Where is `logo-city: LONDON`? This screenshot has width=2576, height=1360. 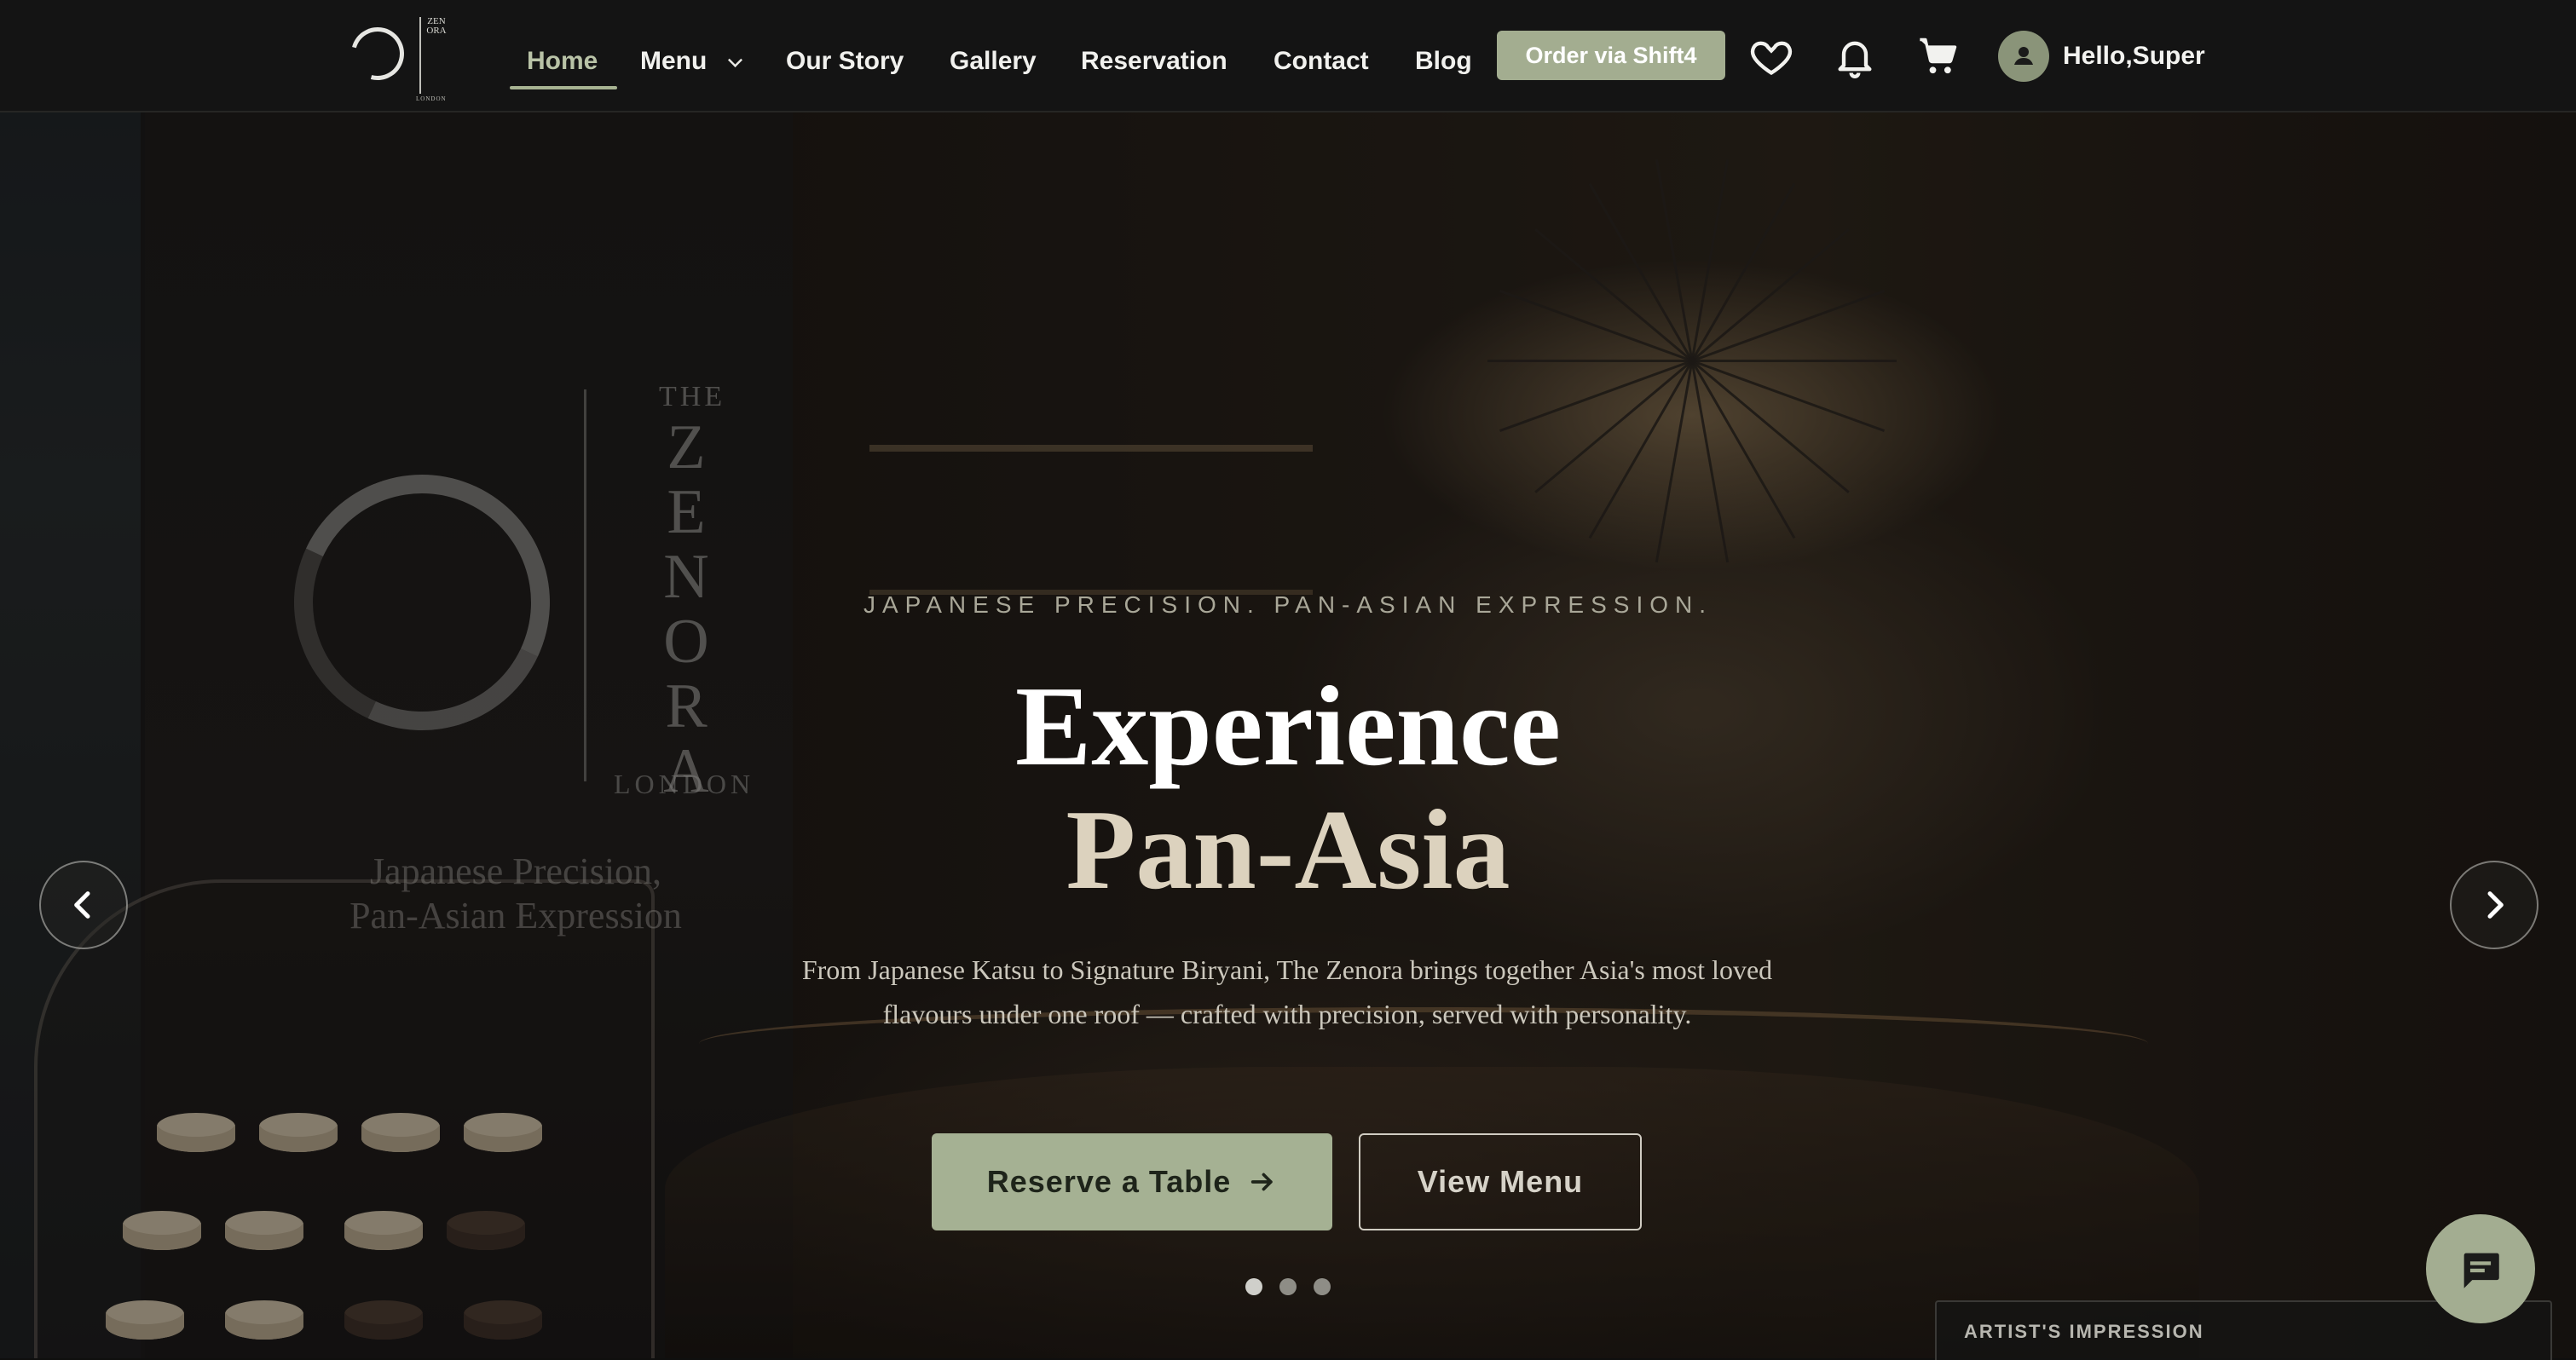
logo-city: LONDON is located at coordinates (431, 98).